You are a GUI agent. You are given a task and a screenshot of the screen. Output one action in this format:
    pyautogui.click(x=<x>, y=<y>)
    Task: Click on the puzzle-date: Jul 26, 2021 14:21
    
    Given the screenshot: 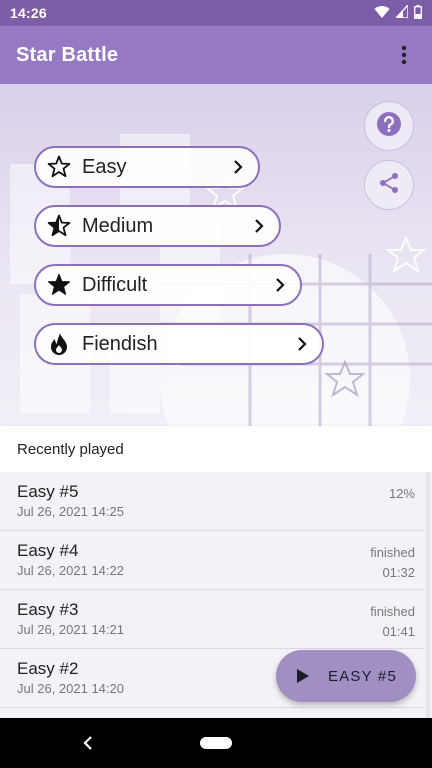 What is the action you would take?
    pyautogui.click(x=70, y=629)
    